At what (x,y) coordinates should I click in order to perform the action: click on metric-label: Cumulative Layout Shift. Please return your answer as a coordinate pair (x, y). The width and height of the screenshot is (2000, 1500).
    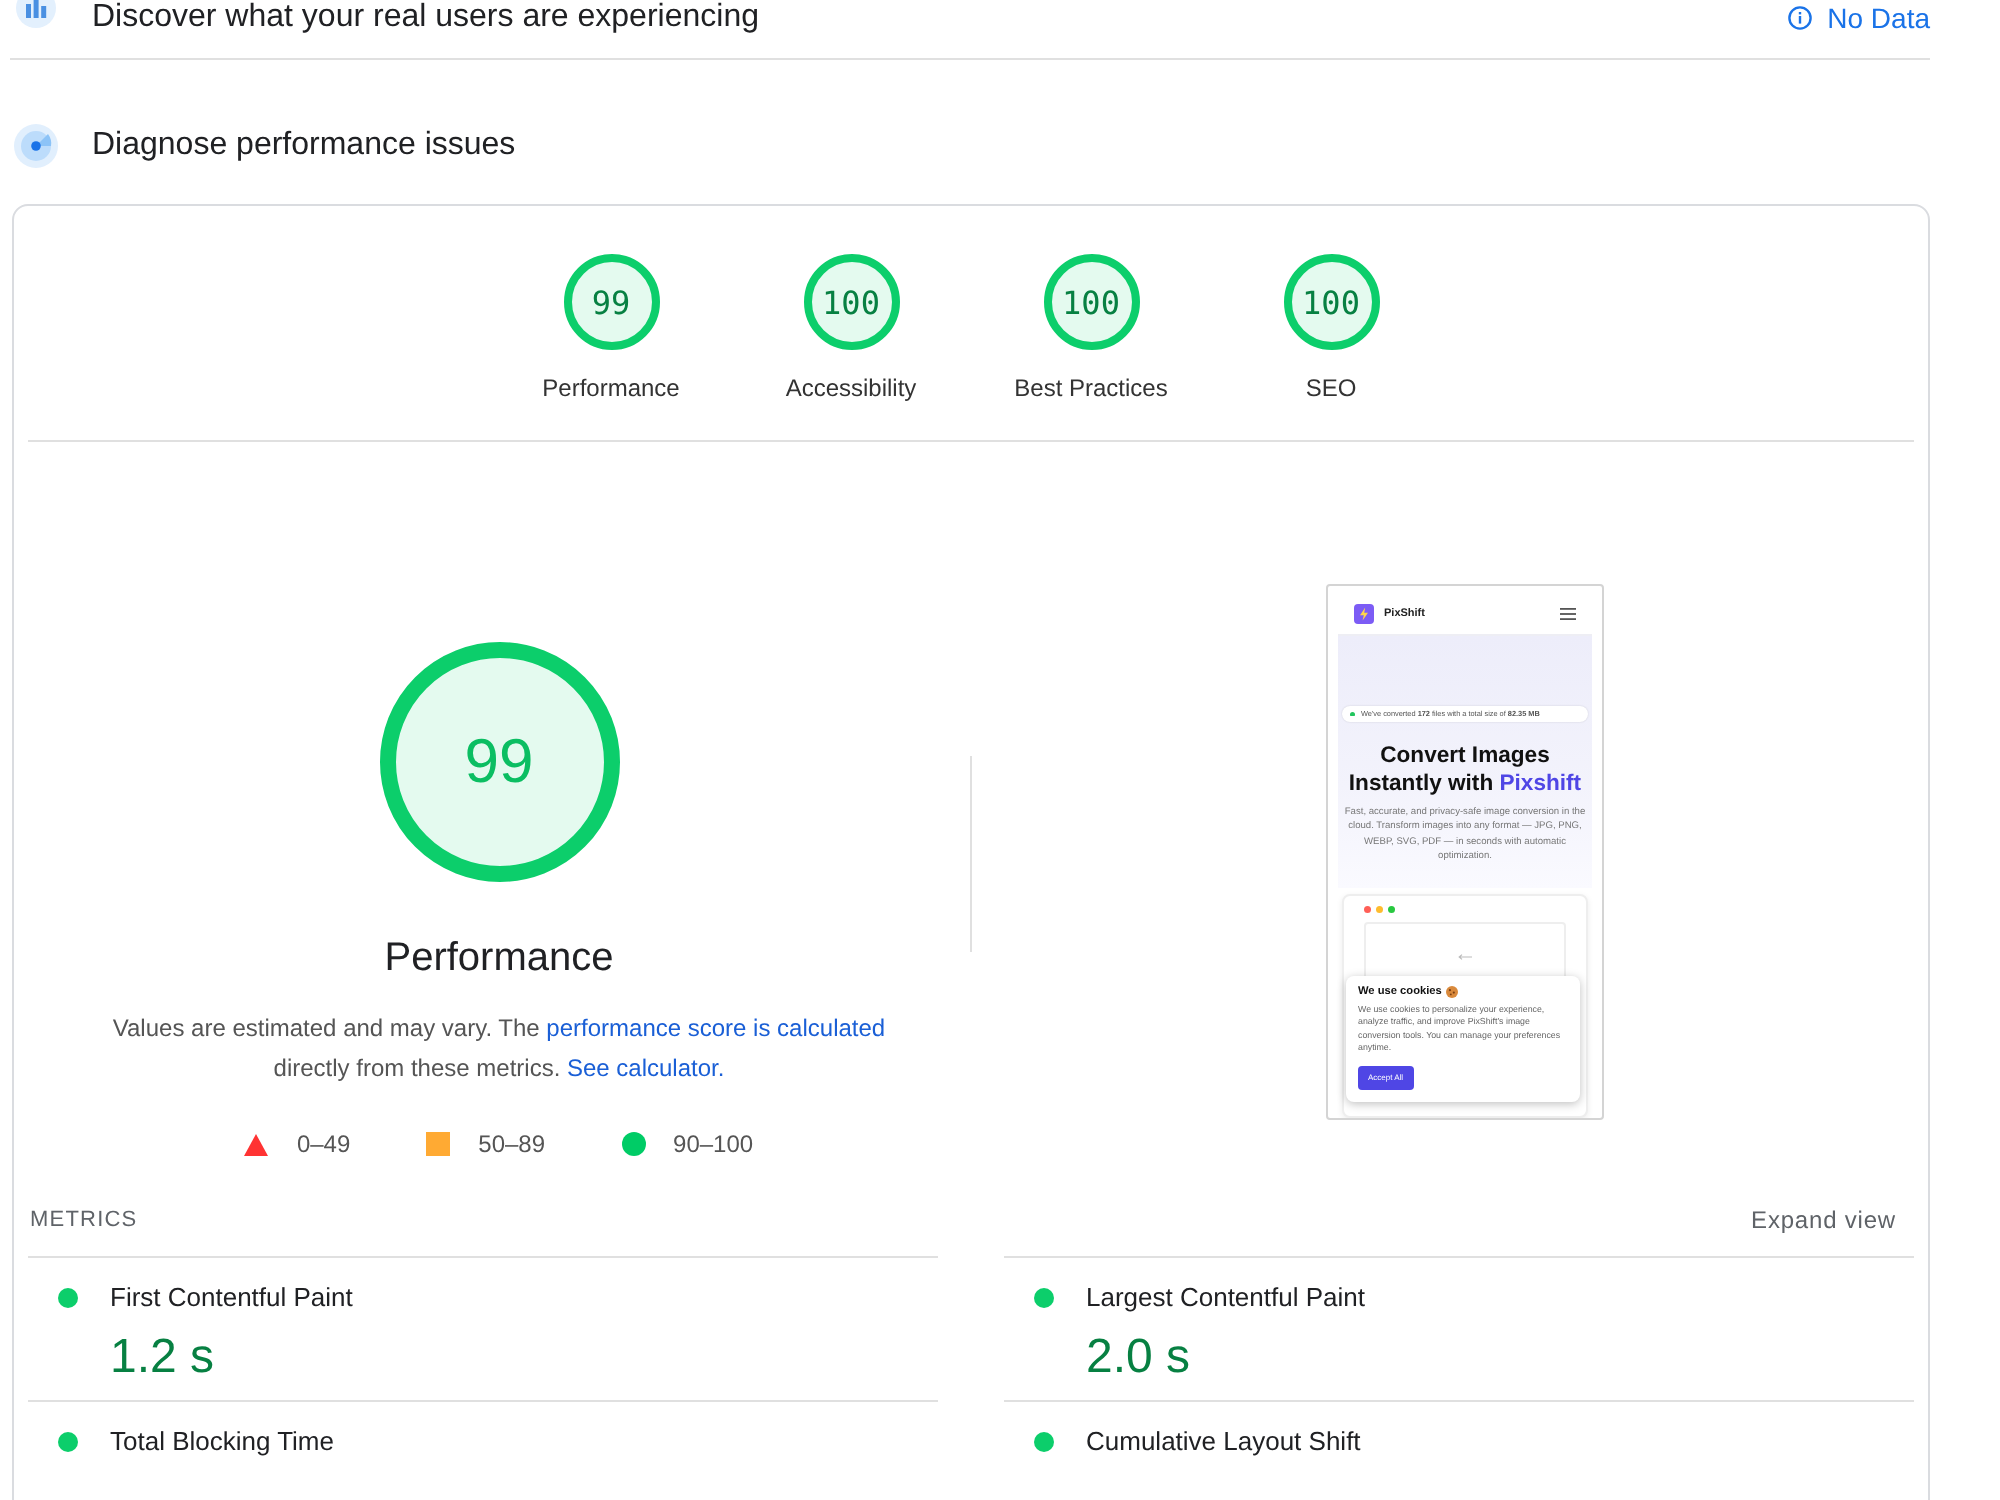
    Looking at the image, I should click on (1223, 1442).